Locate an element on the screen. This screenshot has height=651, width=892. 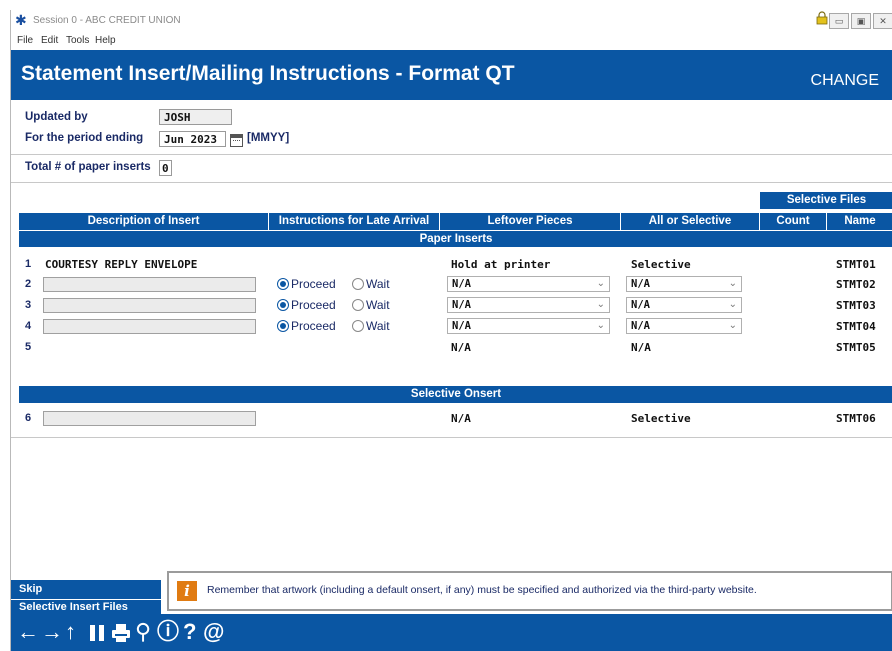
mode-indicator: CHANGE is located at coordinates (844, 80).